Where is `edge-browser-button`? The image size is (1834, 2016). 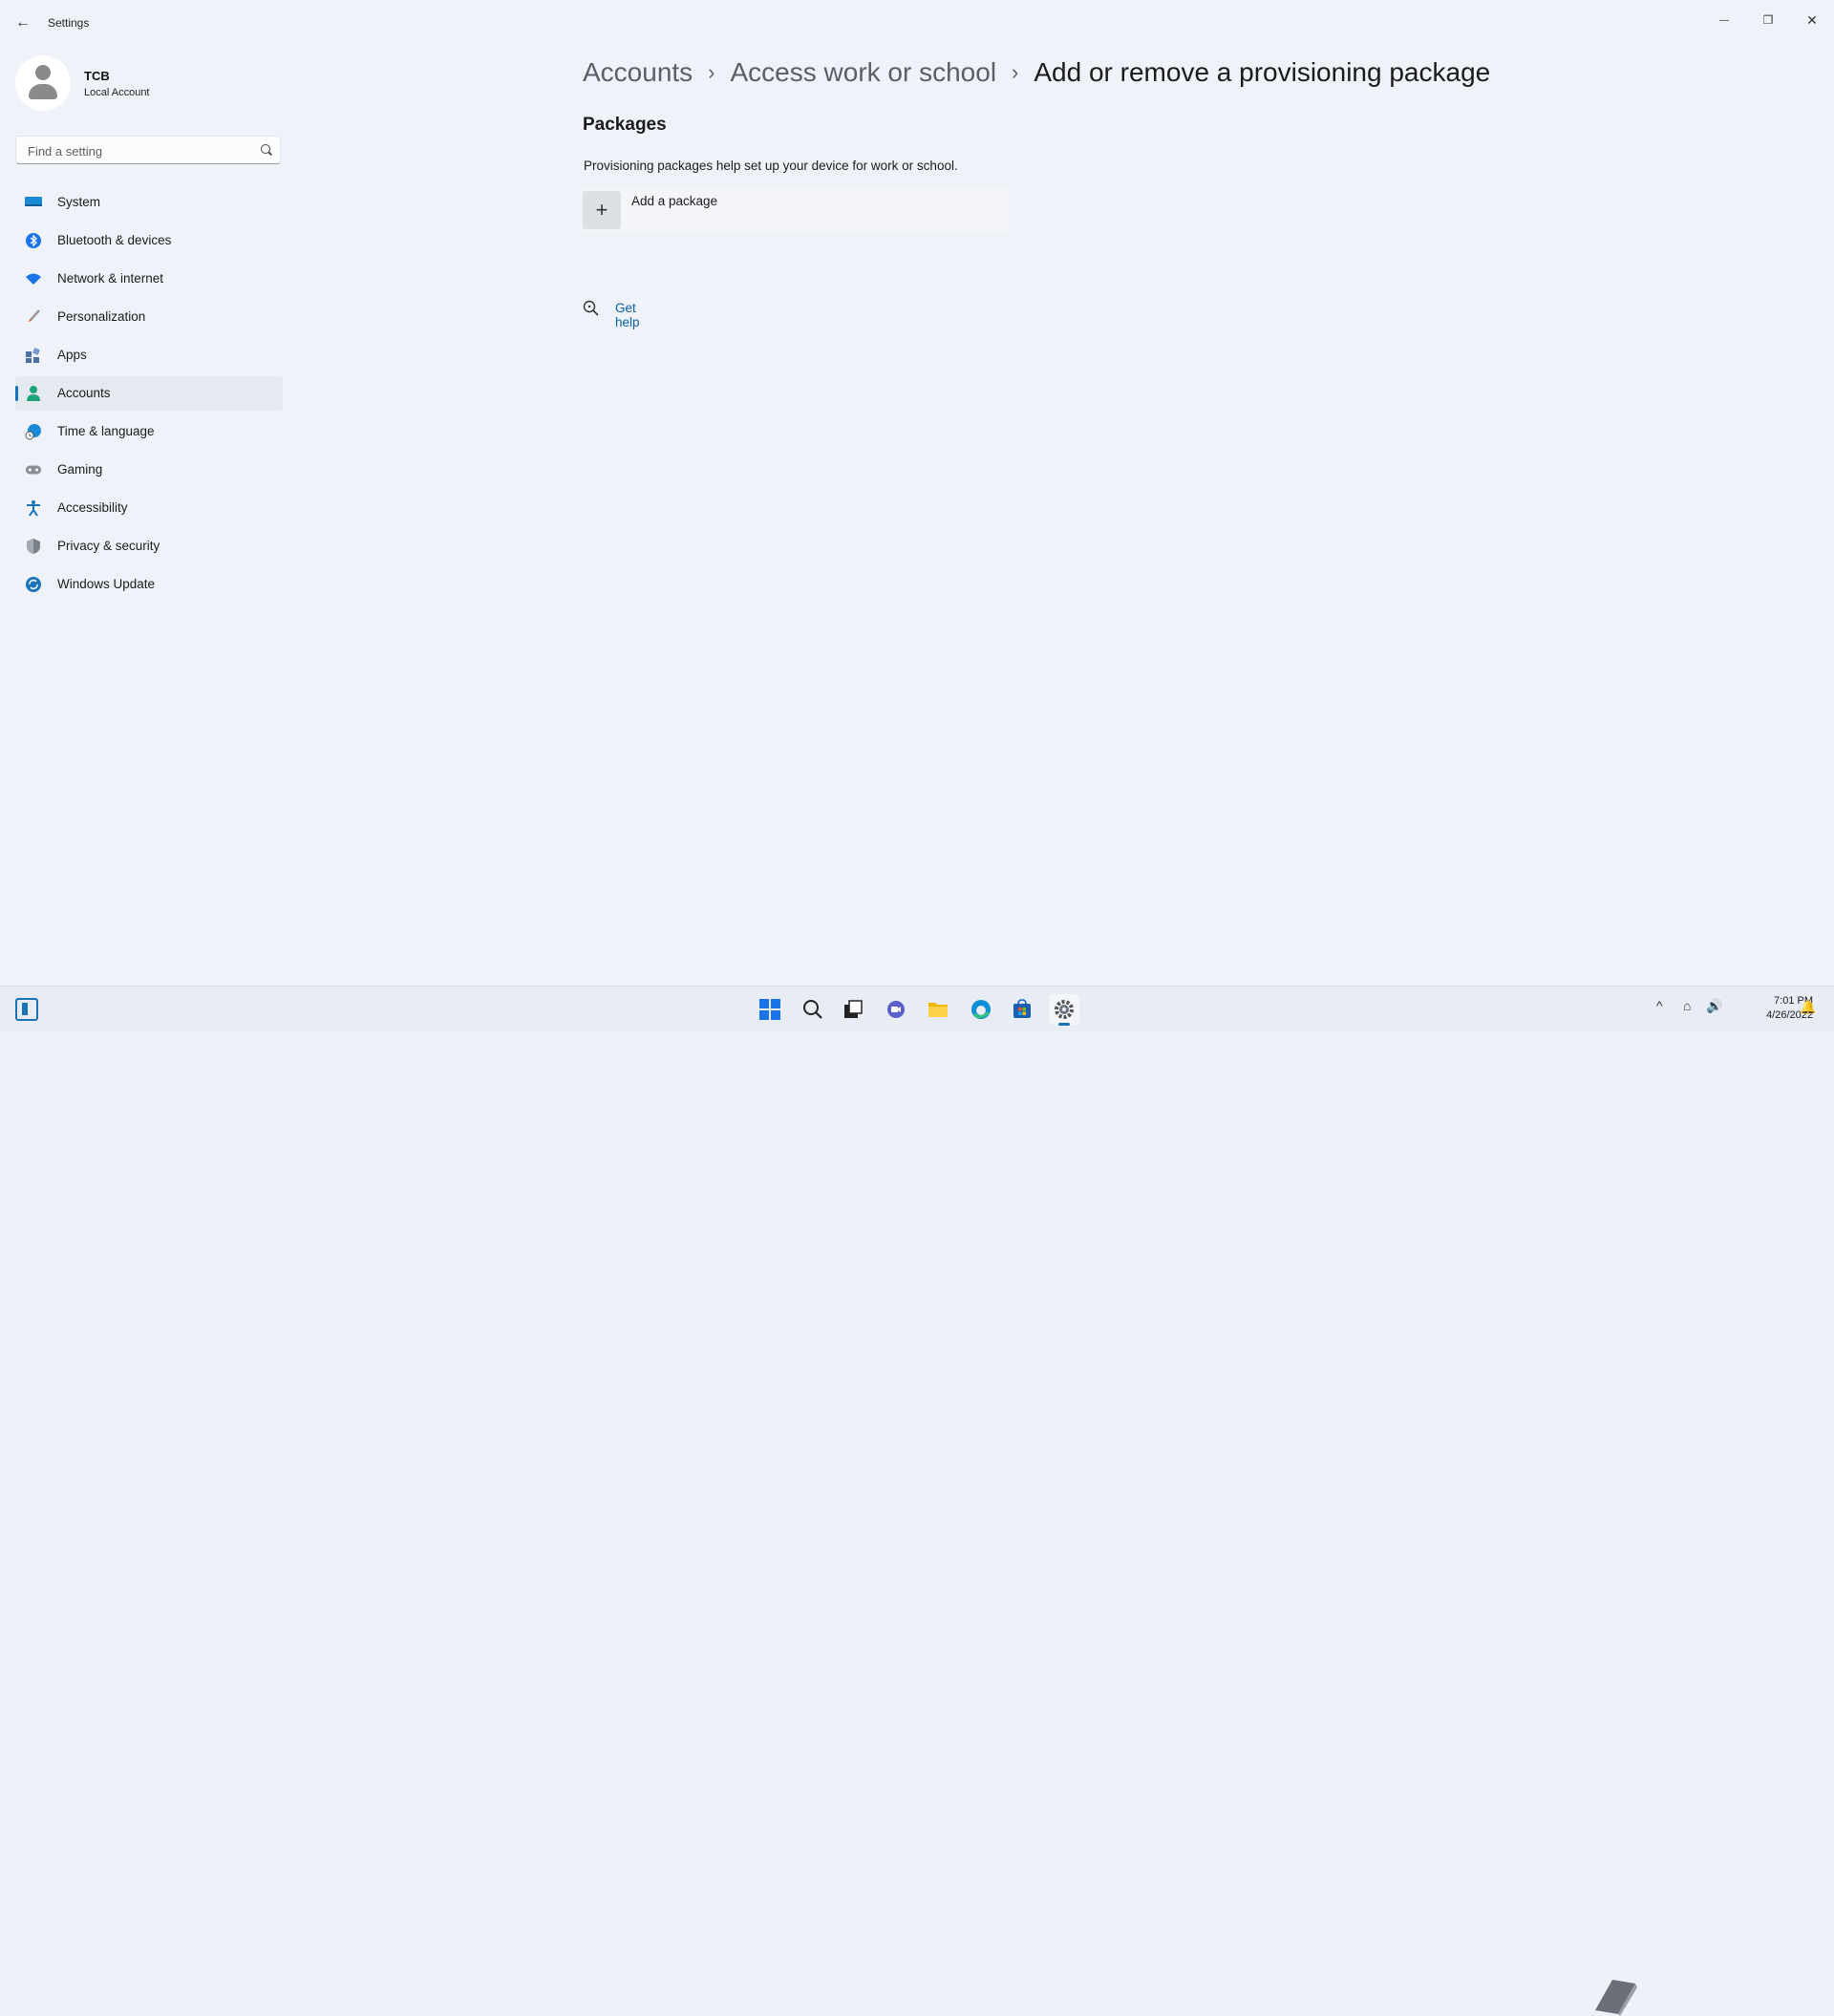 edge-browser-button is located at coordinates (981, 1009).